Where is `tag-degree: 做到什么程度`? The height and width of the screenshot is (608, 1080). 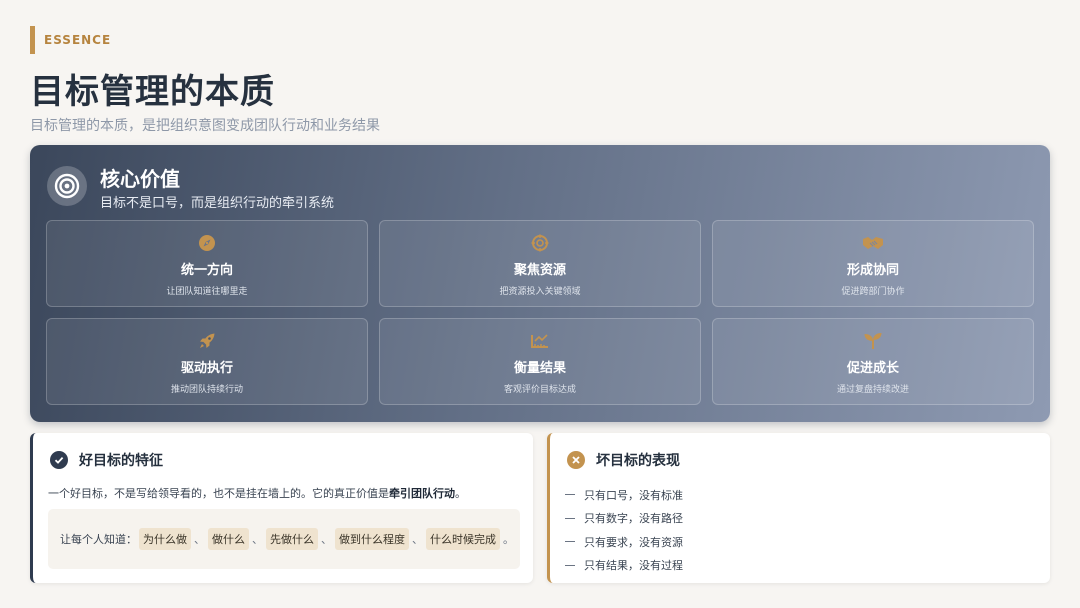
tag-degree: 做到什么程度 is located at coordinates (372, 539).